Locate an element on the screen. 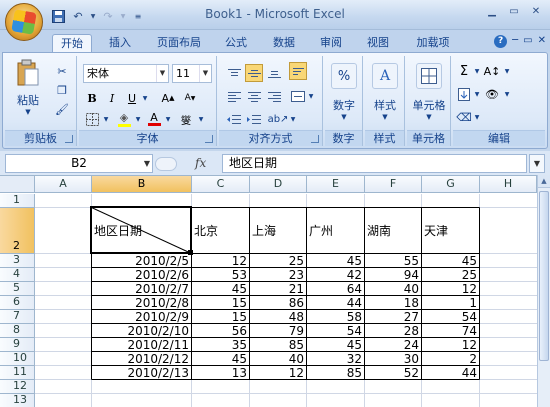  format-painter-icon: 🖌 is located at coordinates (62, 109).